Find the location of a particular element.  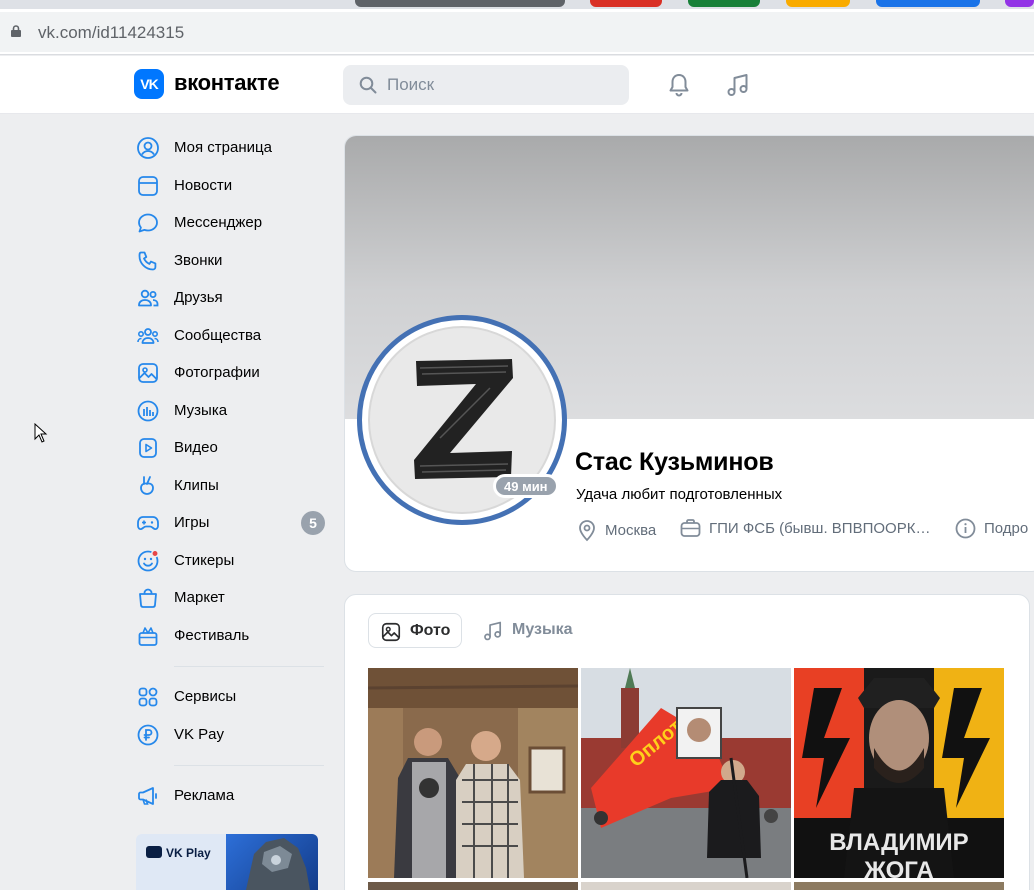

sidebar-item-label: Новости is located at coordinates (203, 185).